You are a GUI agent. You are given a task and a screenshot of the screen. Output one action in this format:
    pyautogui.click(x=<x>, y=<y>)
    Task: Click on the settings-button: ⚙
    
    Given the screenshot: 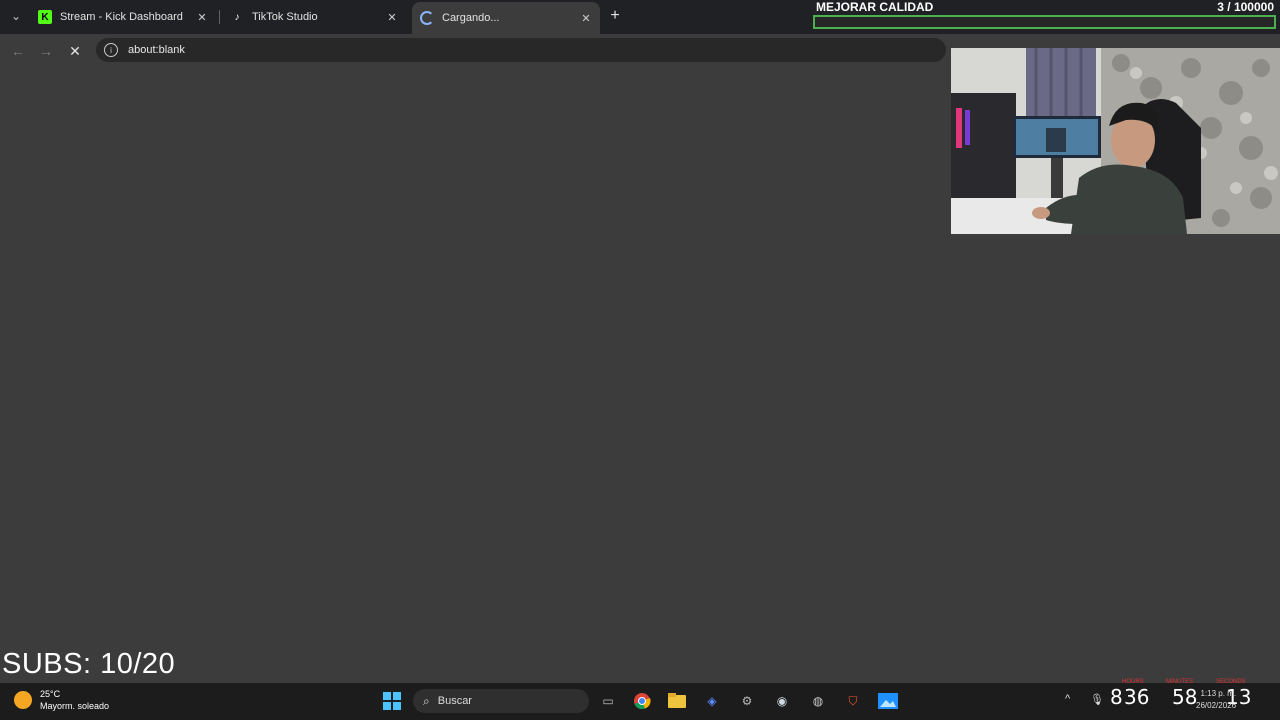 What is the action you would take?
    pyautogui.click(x=747, y=701)
    